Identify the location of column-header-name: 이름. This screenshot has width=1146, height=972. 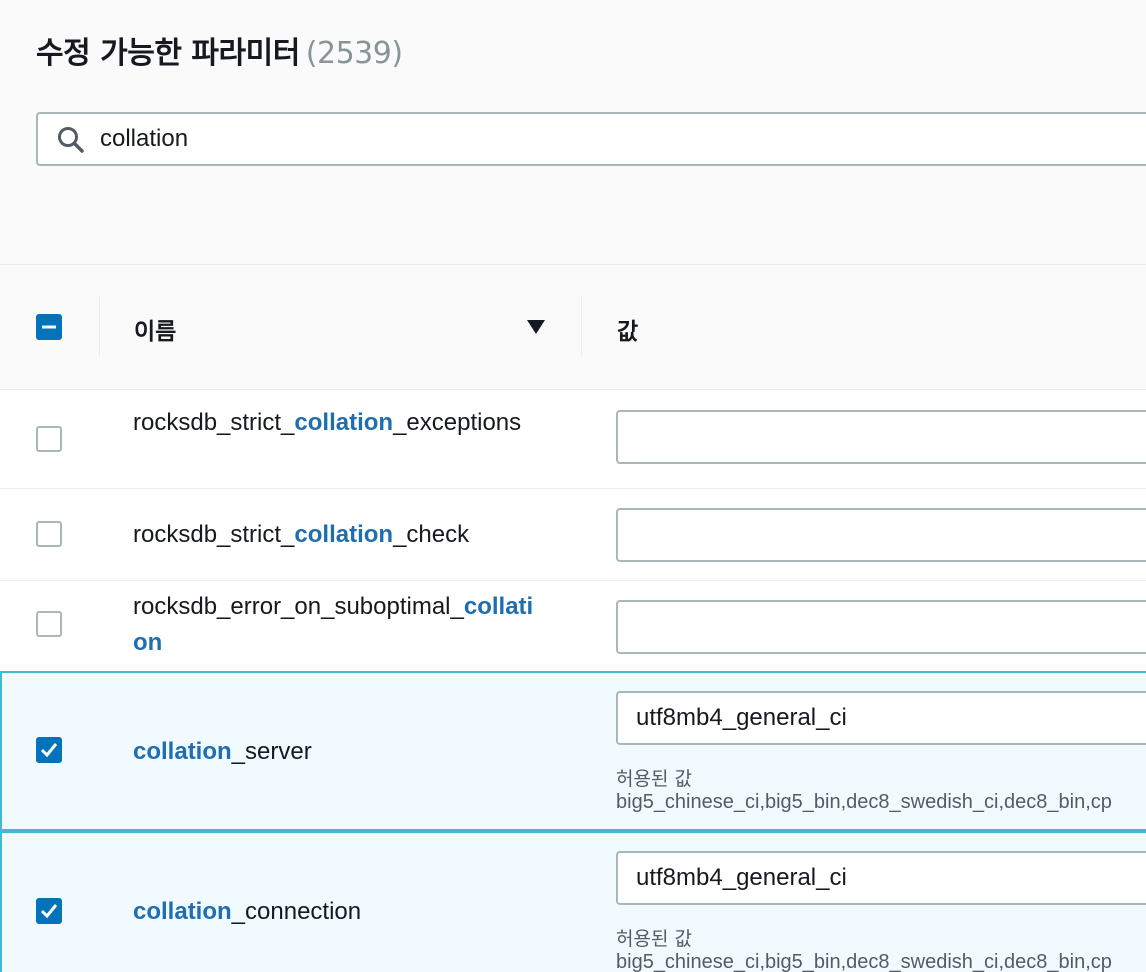
(155, 329).